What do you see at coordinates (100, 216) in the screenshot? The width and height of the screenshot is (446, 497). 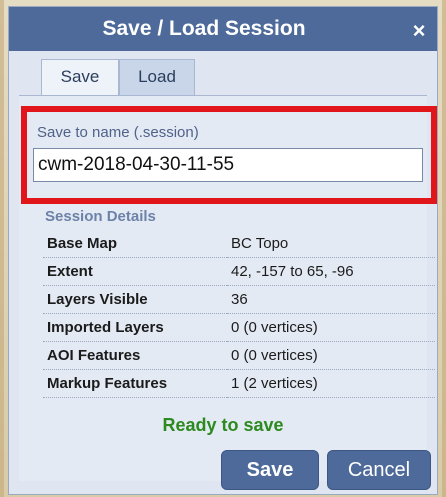 I see `session-details-heading: Session Details` at bounding box center [100, 216].